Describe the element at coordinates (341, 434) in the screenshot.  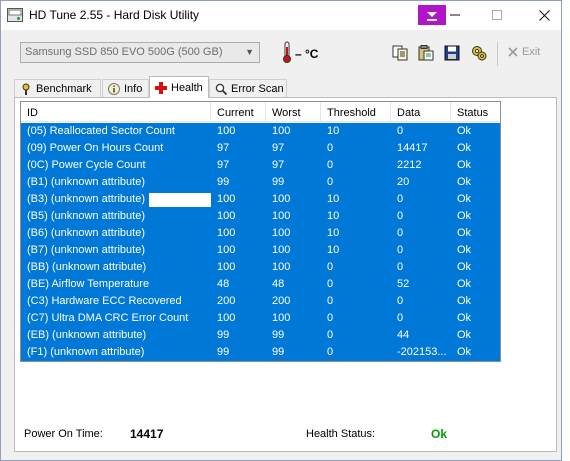
I see `health-status-label: Health Status:` at that location.